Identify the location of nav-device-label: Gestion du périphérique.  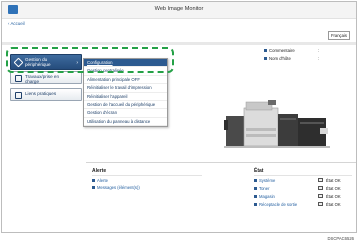
(38, 62).